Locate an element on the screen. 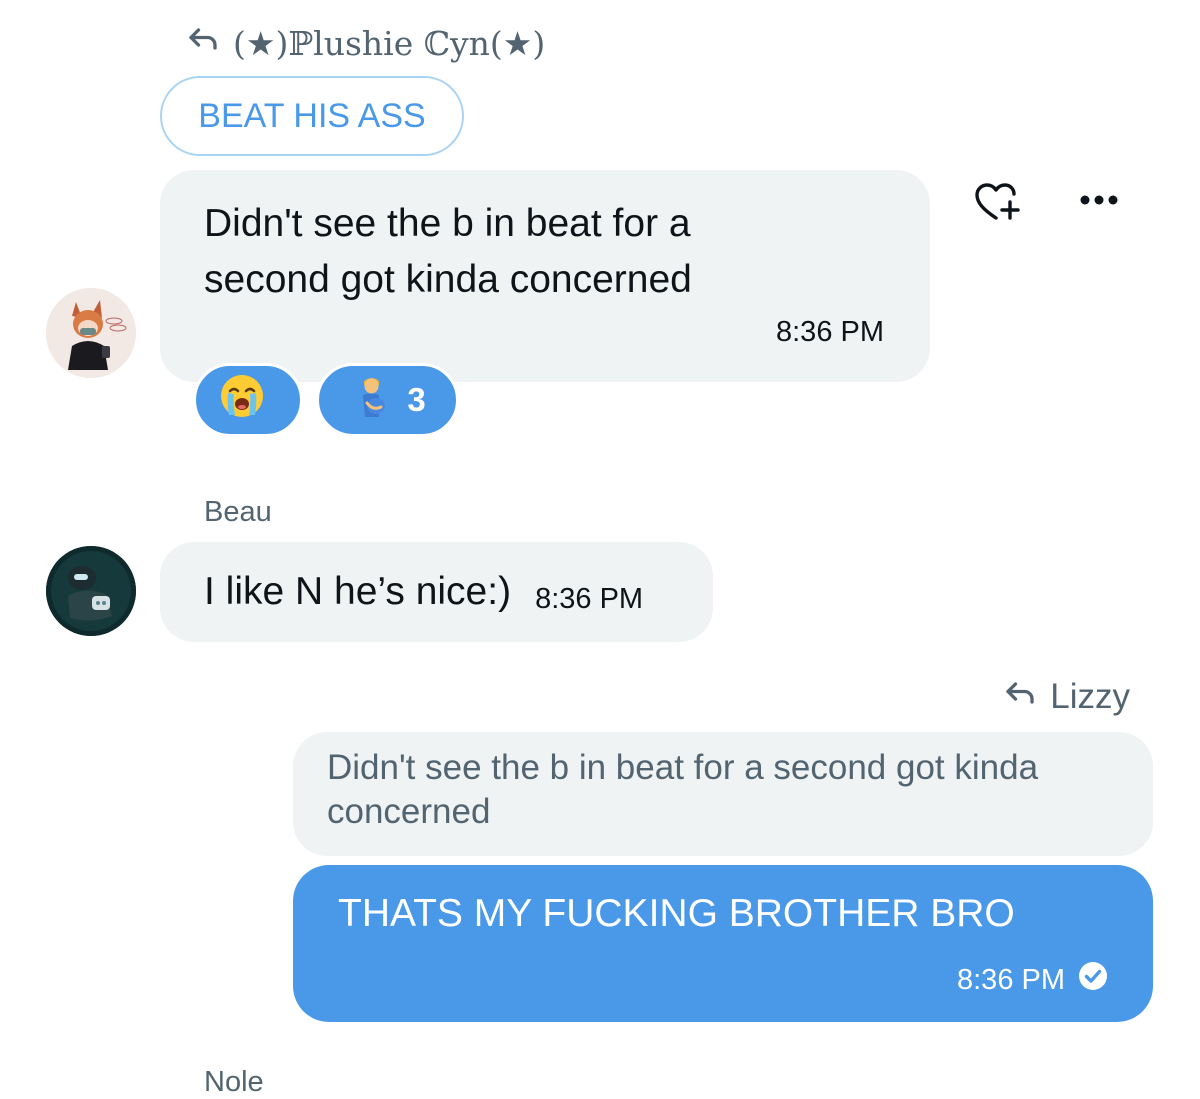 This screenshot has height=1099, width=1200. message-meta: 8:36 PM is located at coordinates (1033, 980).